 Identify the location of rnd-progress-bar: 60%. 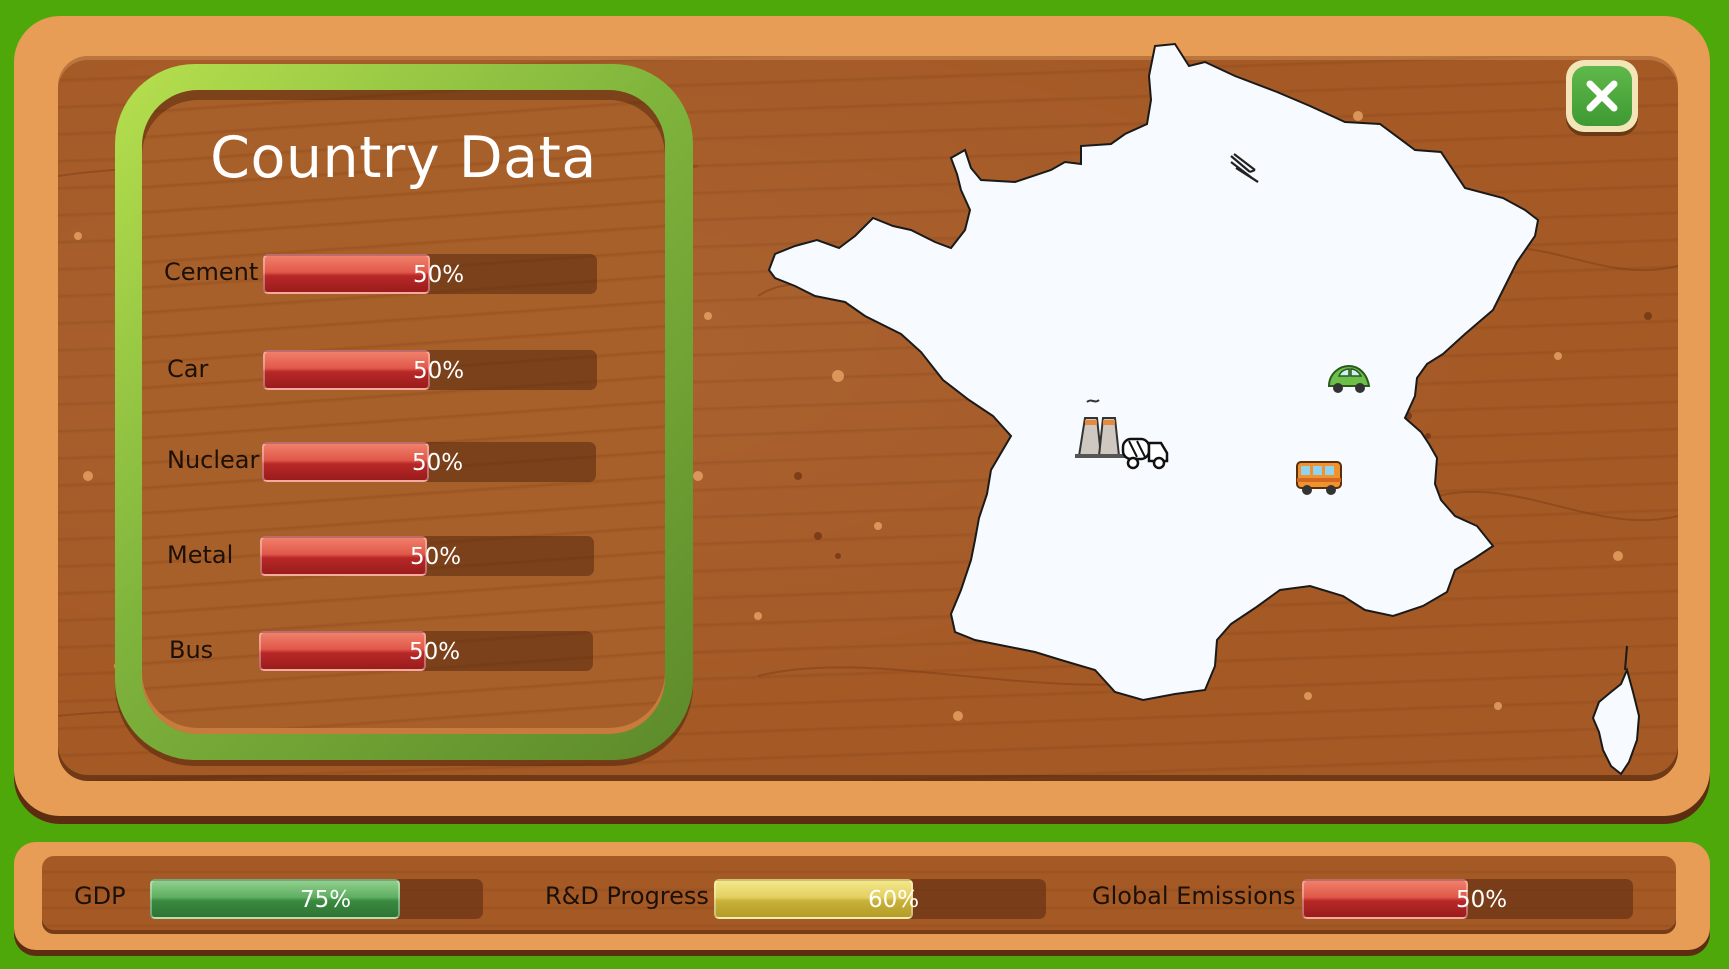
(880, 899).